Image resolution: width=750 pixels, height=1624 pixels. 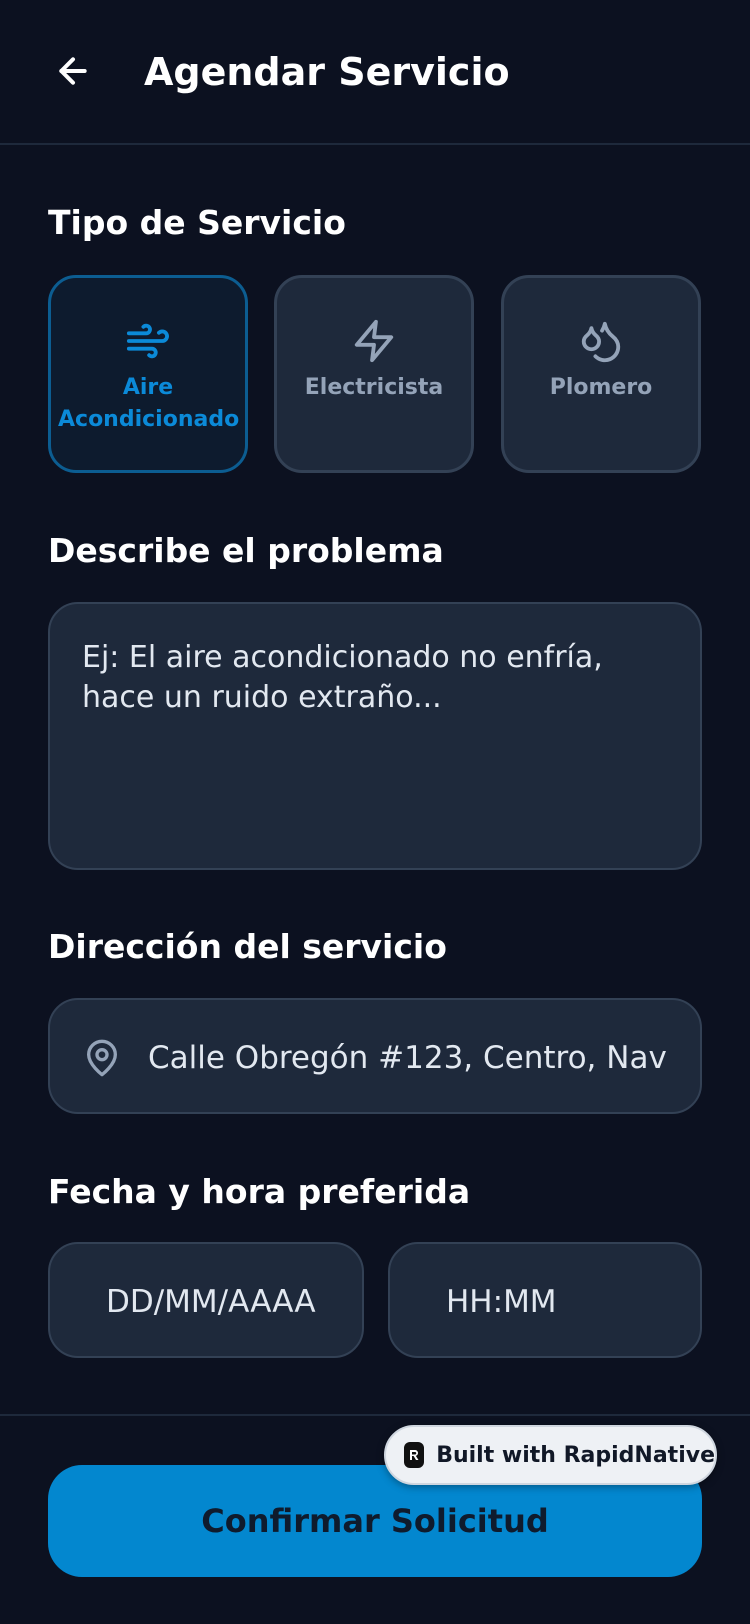 I want to click on service-option-aire-acondicionado: Aire Acondicionado, so click(x=148, y=374).